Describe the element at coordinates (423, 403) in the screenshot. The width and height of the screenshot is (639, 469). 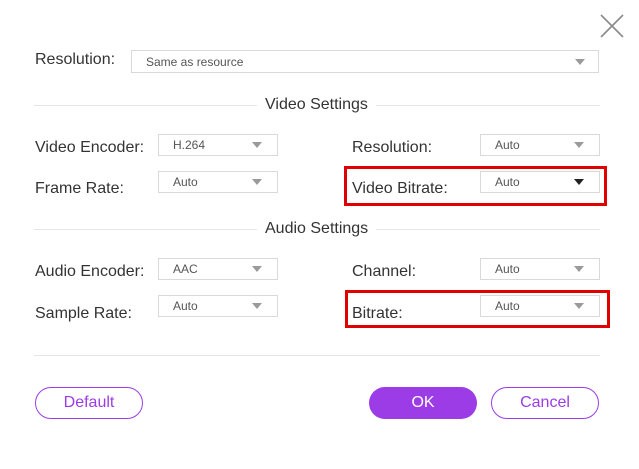
I see `ok-button: OK` at that location.